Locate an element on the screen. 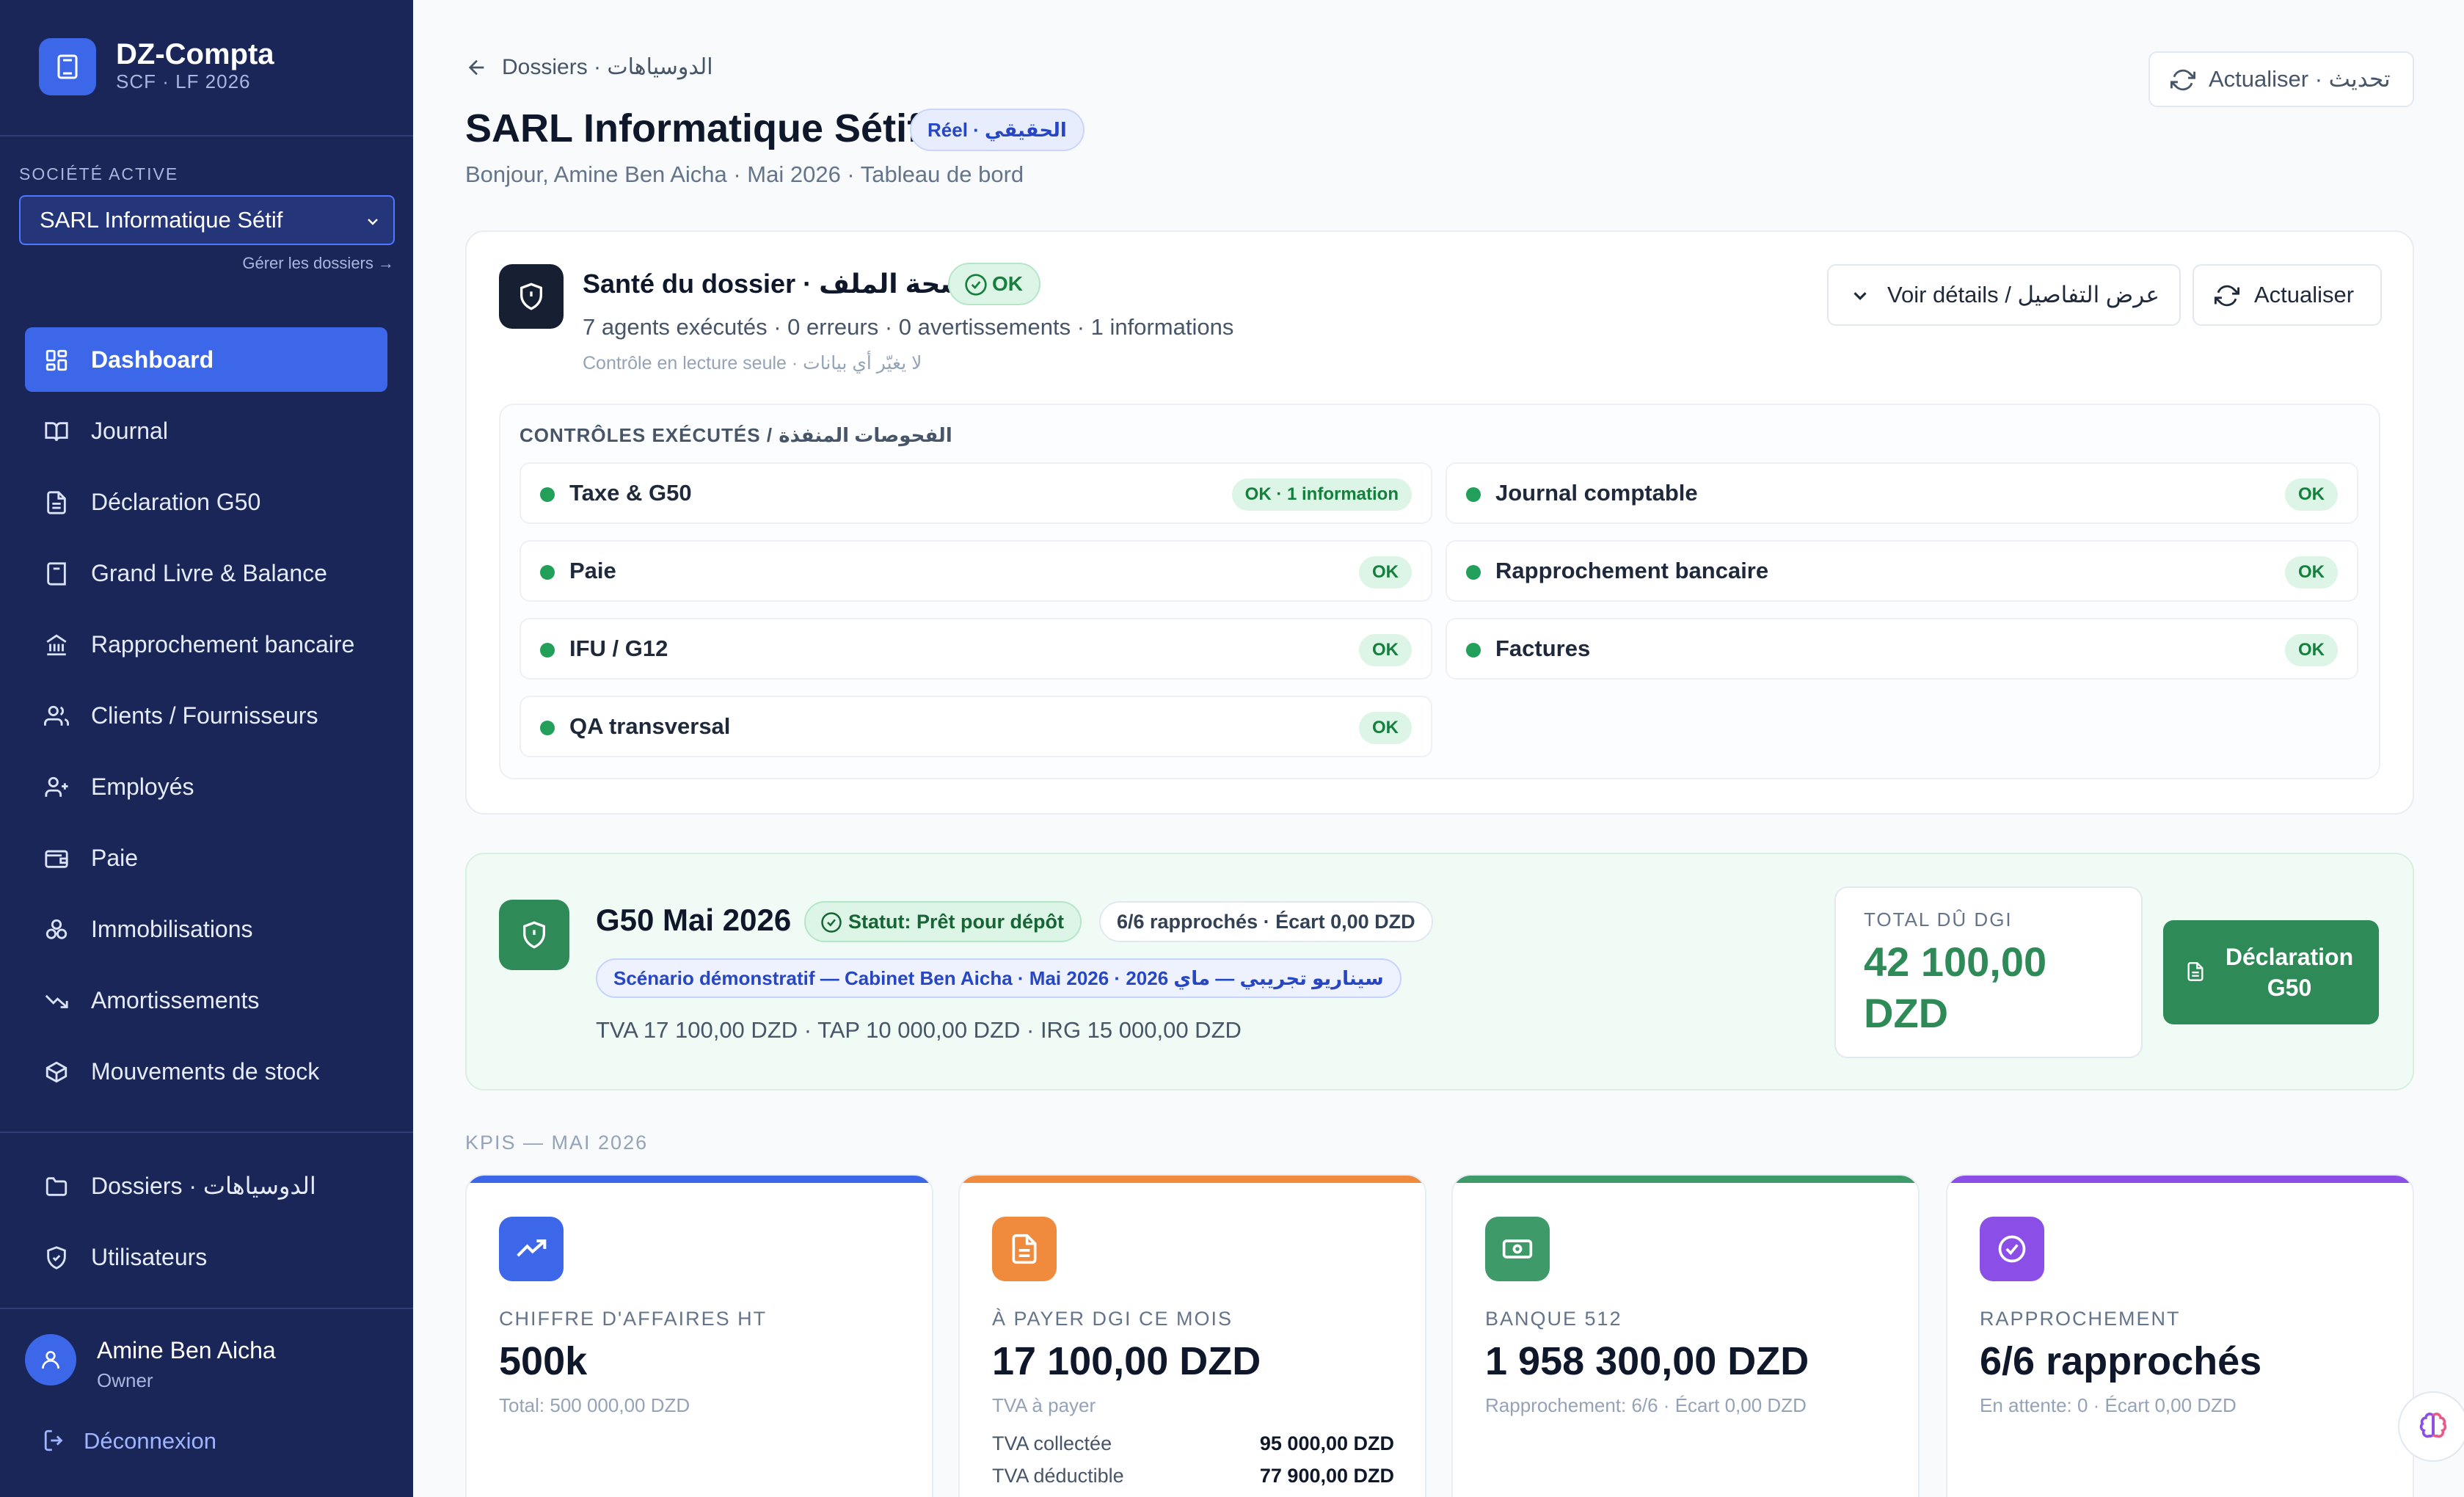 The image size is (2464, 1497). trending-down-icon is located at coordinates (56, 1000).